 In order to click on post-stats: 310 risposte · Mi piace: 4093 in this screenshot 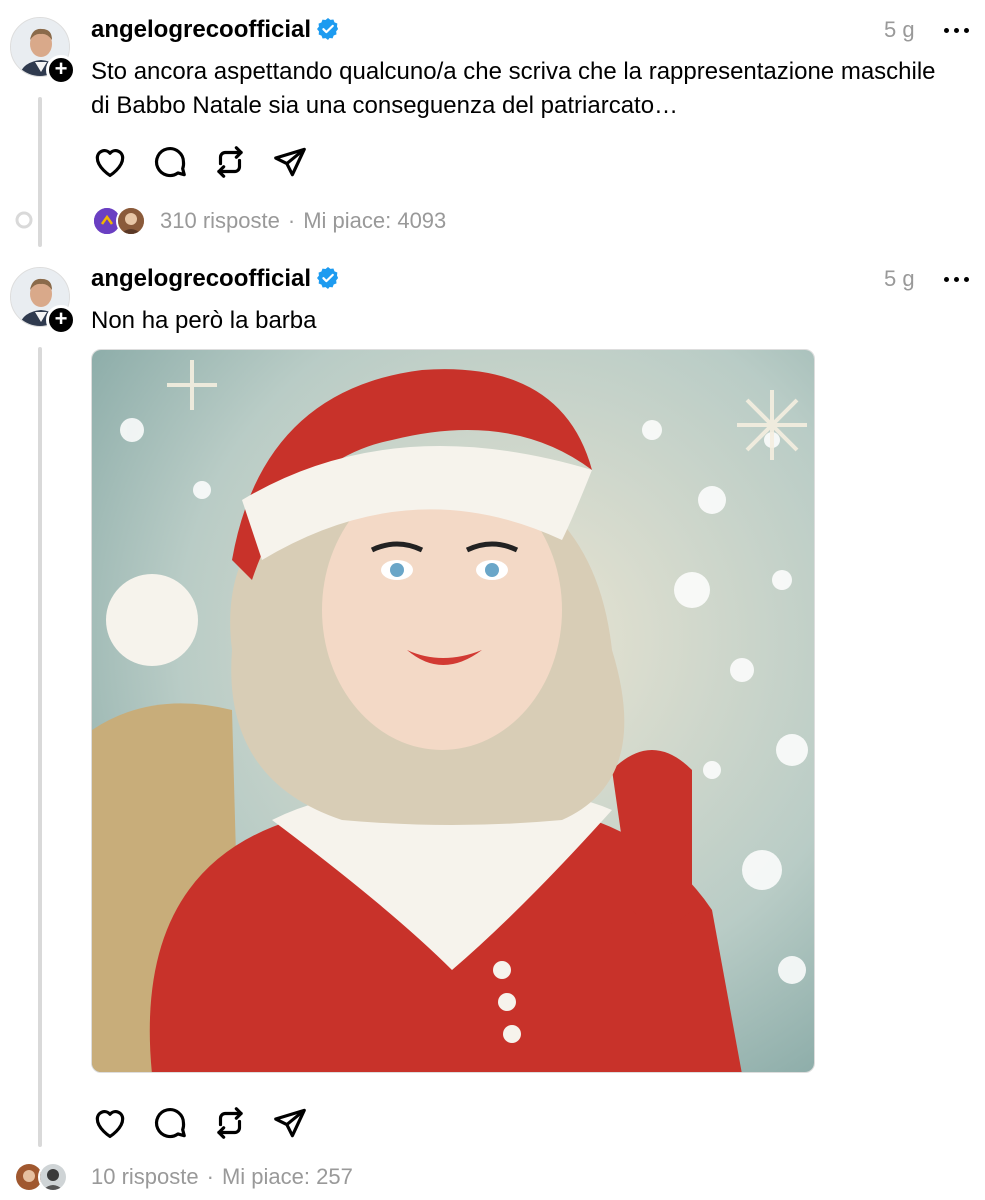, I will do `click(303, 221)`.